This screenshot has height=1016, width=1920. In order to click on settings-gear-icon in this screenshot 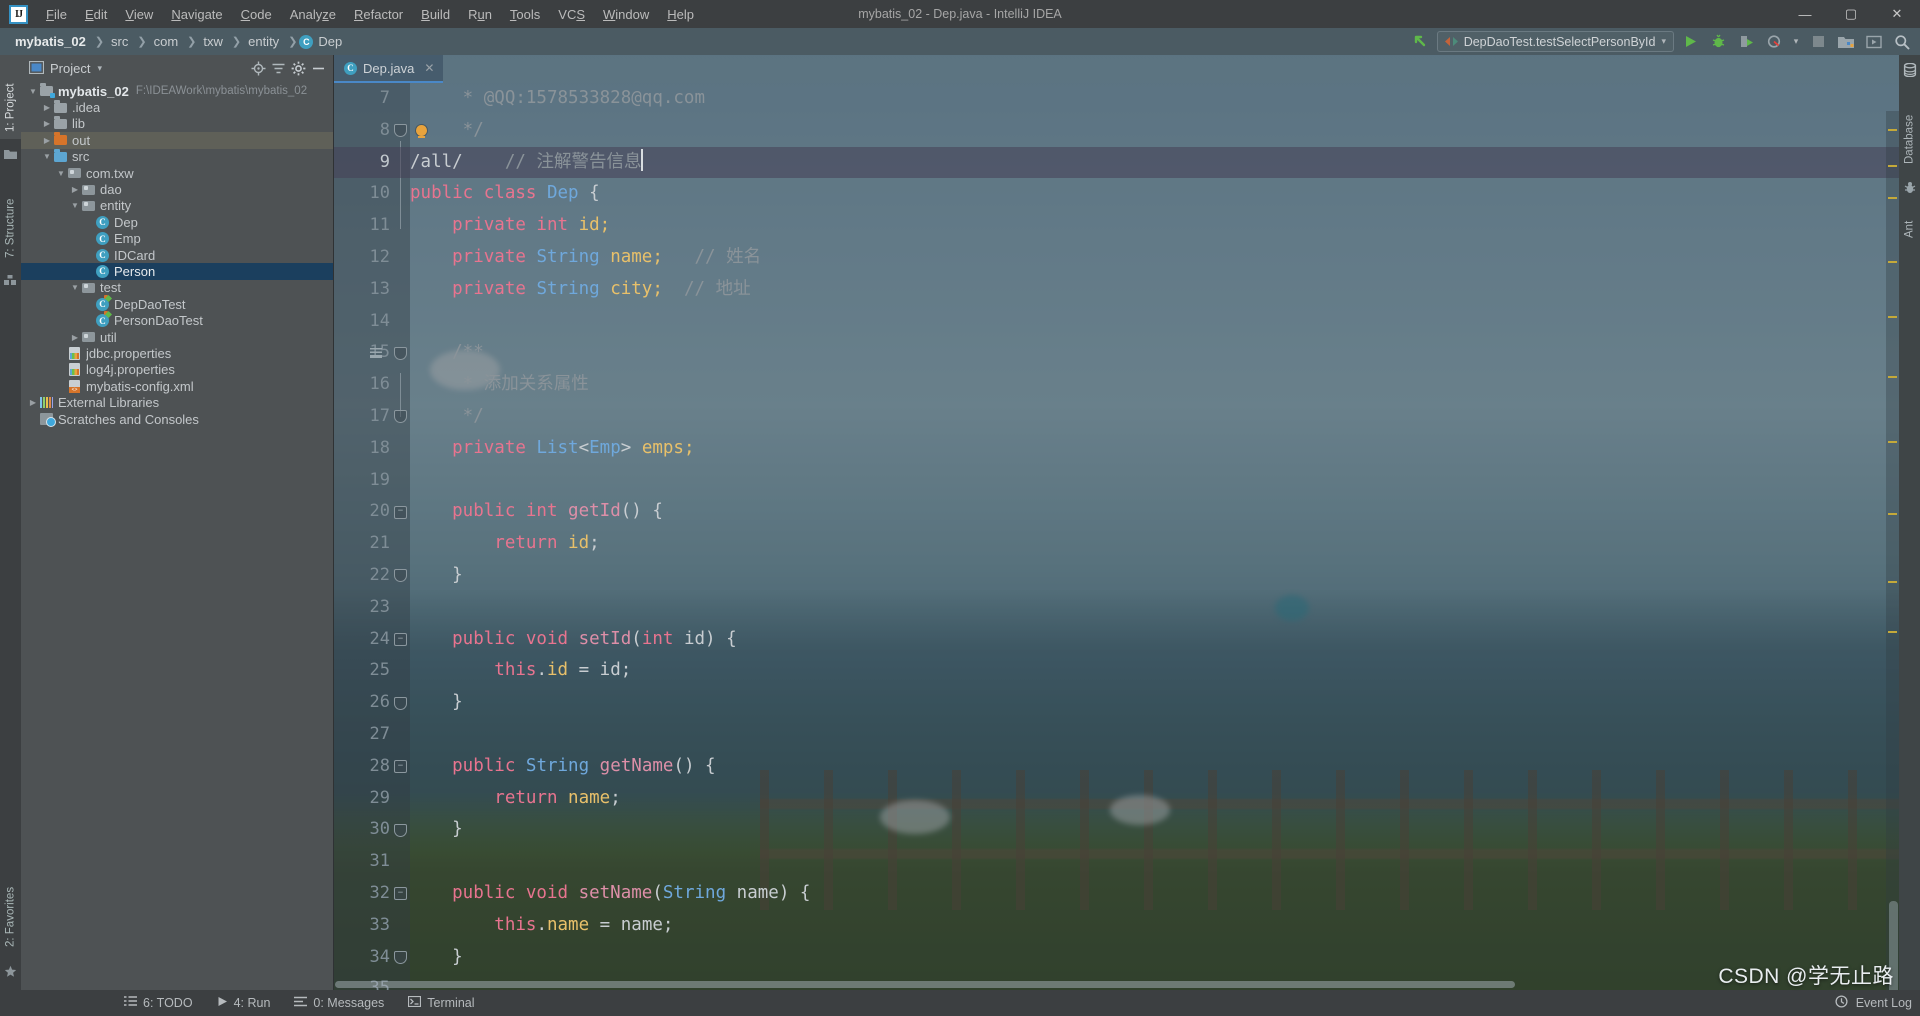, I will do `click(298, 69)`.